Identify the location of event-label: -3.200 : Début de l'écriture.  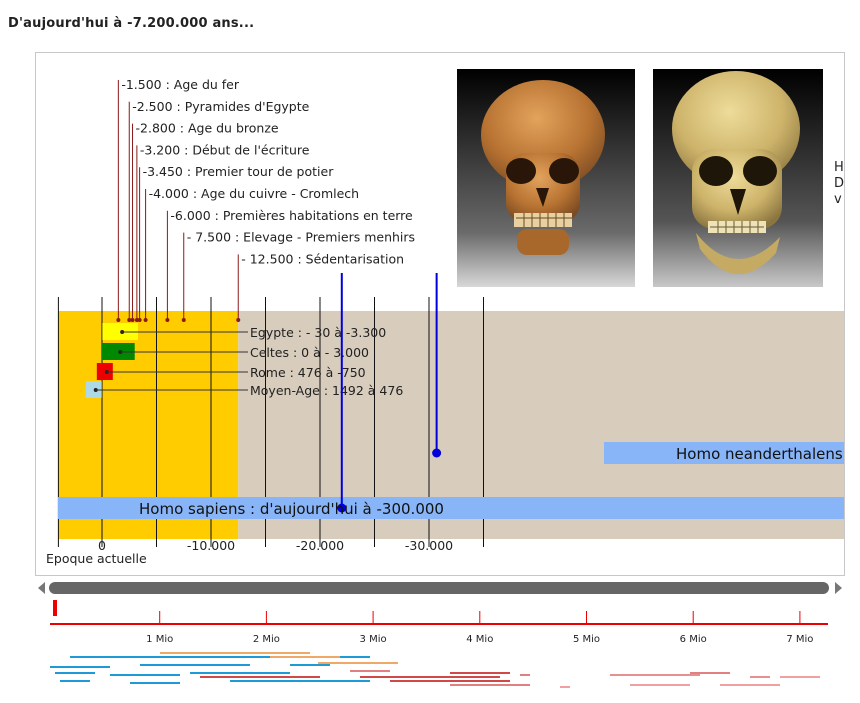
(225, 149).